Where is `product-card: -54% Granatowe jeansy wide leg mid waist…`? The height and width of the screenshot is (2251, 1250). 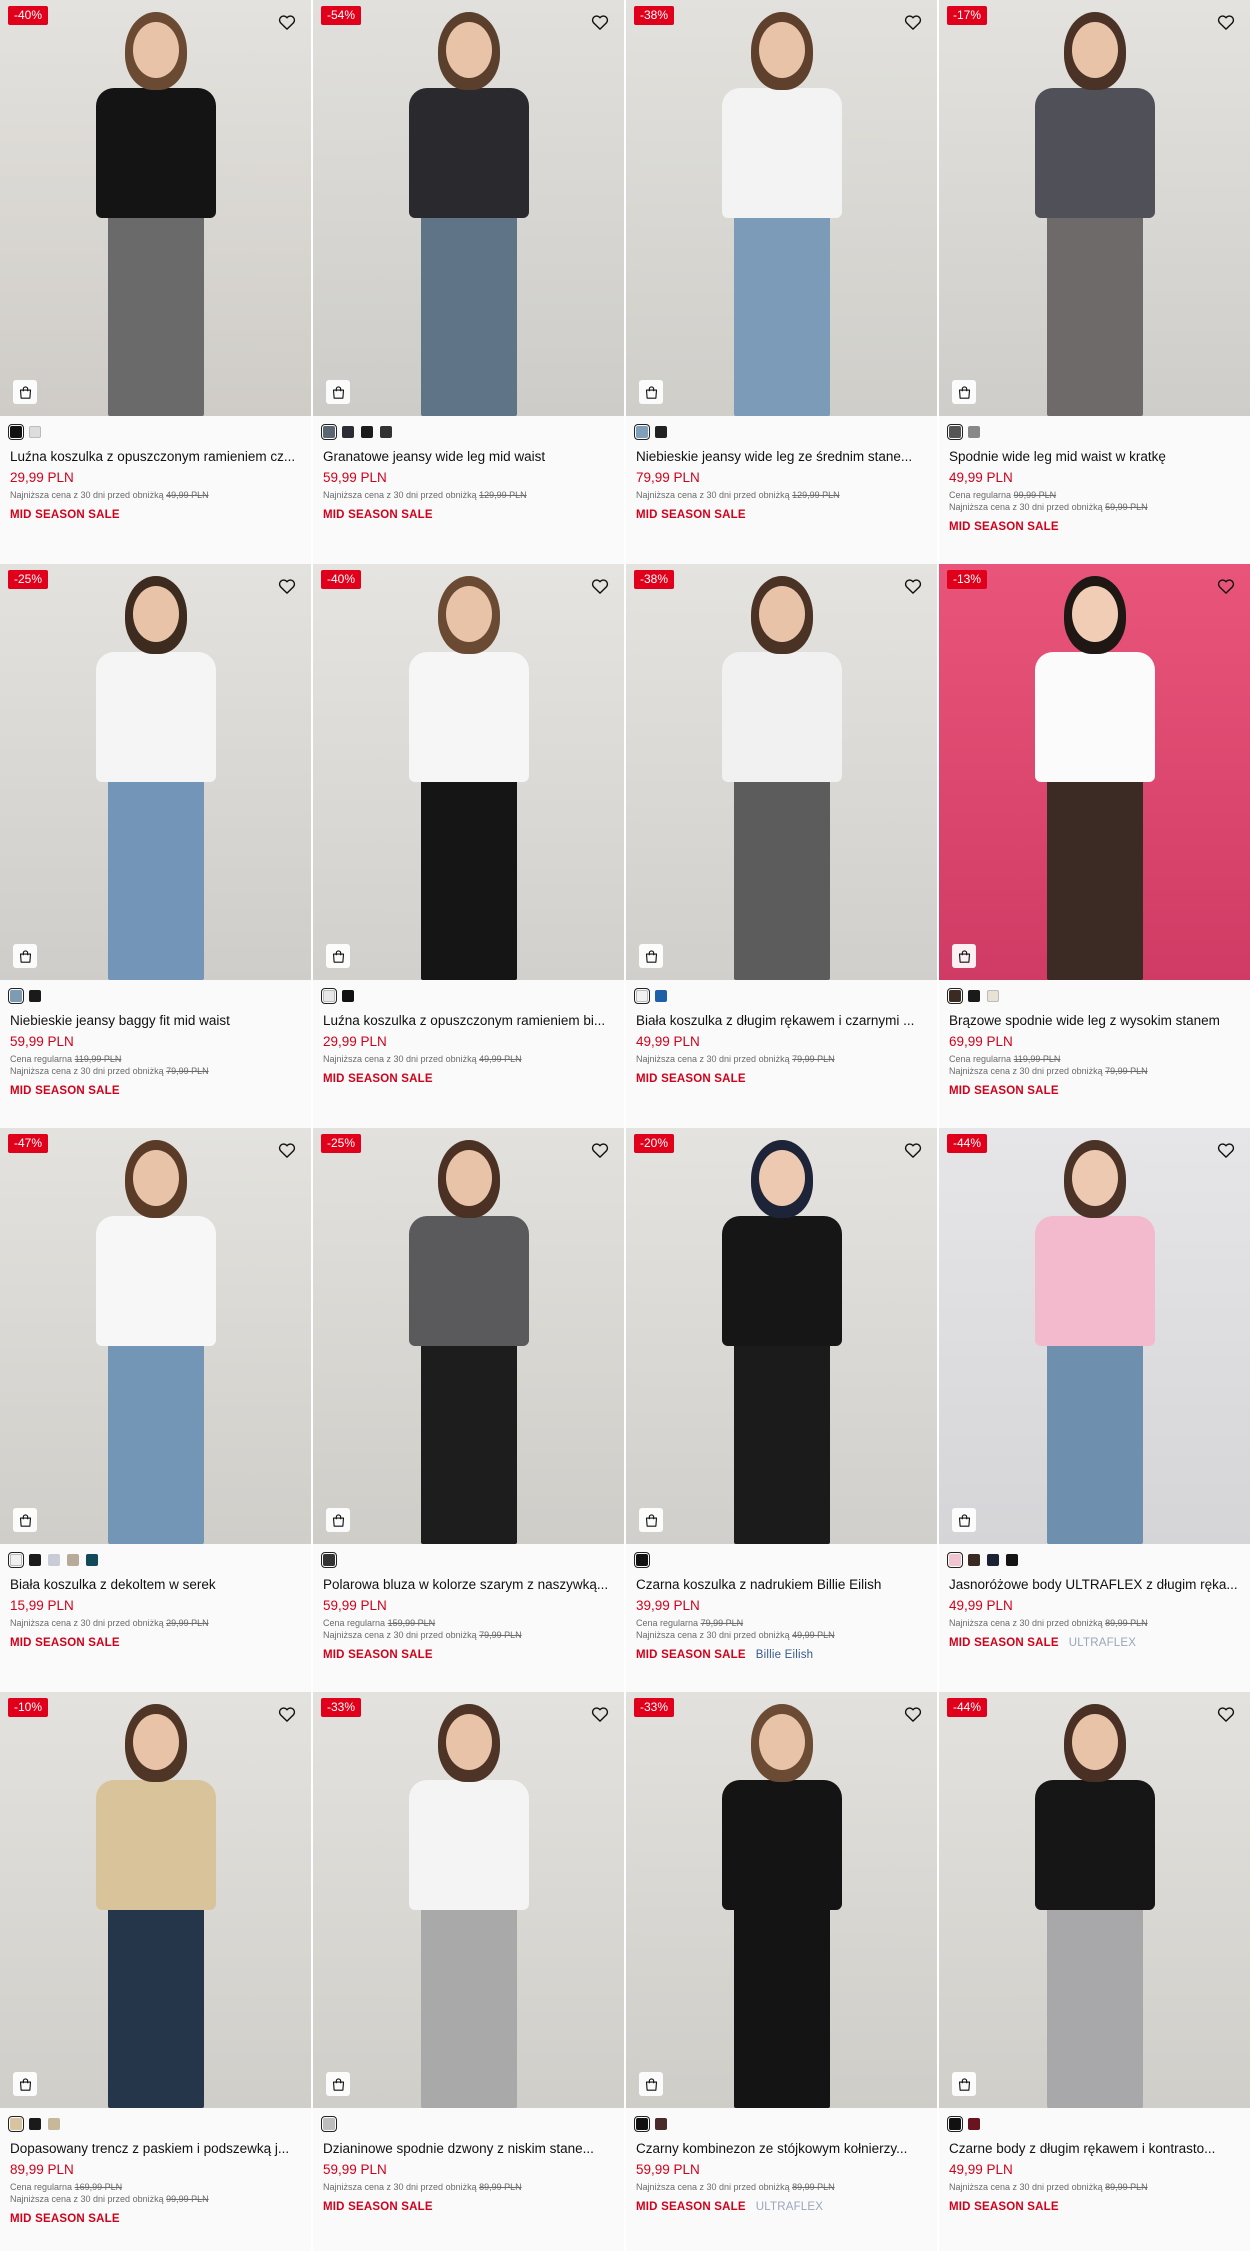
product-card: -54% Granatowe jeansy wide leg mid waist… is located at coordinates (468, 282).